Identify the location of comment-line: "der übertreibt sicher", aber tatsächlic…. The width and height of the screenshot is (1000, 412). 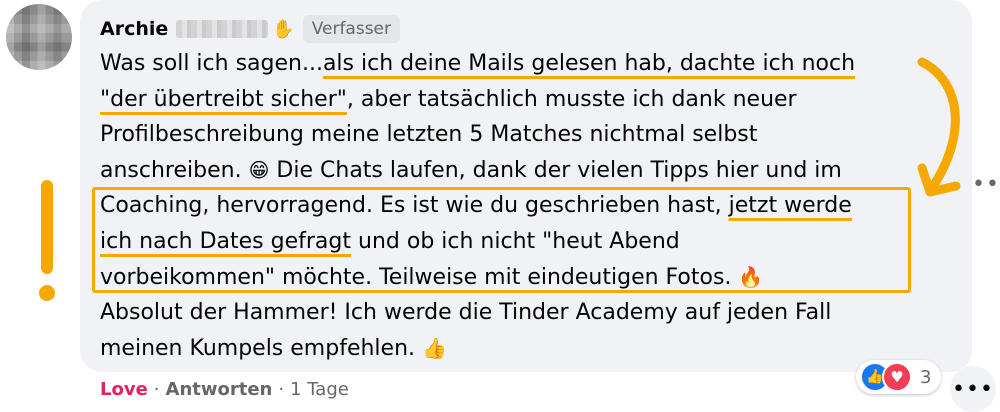
(448, 99).